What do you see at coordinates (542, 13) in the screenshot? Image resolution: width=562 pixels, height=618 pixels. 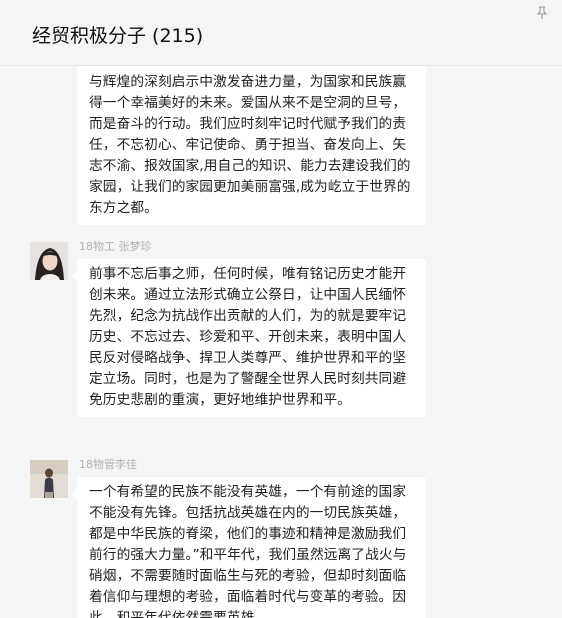 I see `pin-icon` at bounding box center [542, 13].